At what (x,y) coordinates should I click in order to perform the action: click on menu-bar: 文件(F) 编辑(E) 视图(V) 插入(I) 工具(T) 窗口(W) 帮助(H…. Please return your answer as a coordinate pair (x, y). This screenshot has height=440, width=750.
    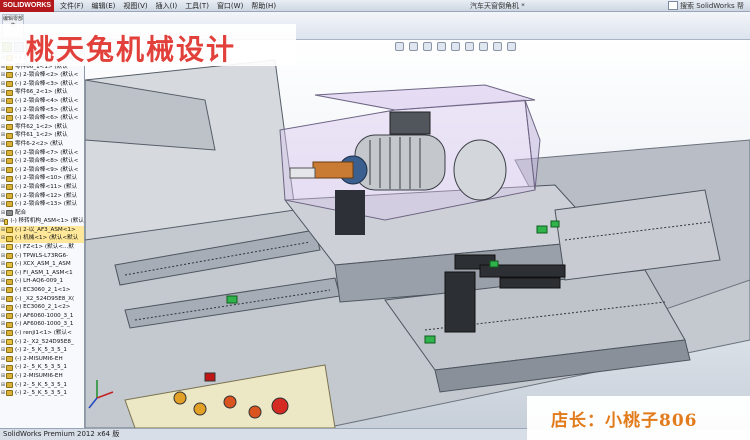
    Looking at the image, I should click on (165, 6).